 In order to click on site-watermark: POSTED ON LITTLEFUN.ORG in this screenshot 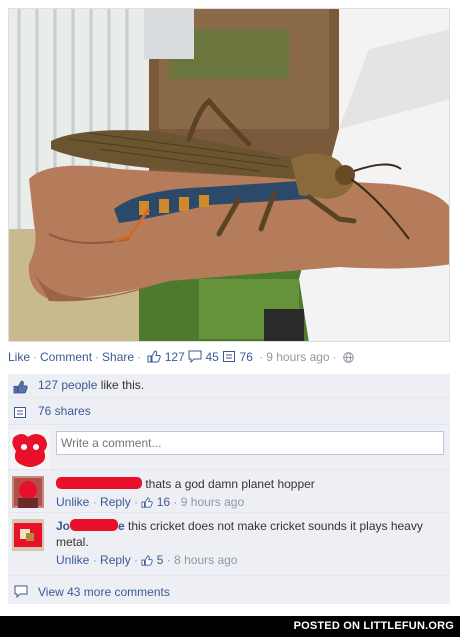, I will do `click(230, 626)`.